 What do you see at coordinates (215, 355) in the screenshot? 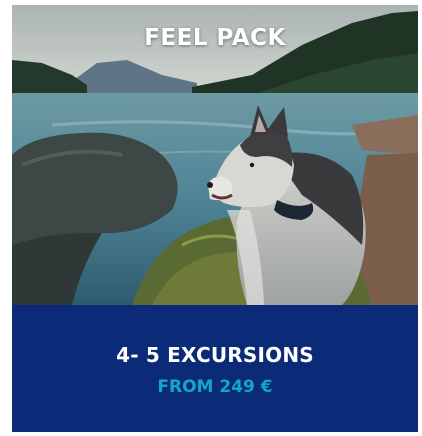
I see `excursions-headline: 4- 5 EXCURSIONS` at bounding box center [215, 355].